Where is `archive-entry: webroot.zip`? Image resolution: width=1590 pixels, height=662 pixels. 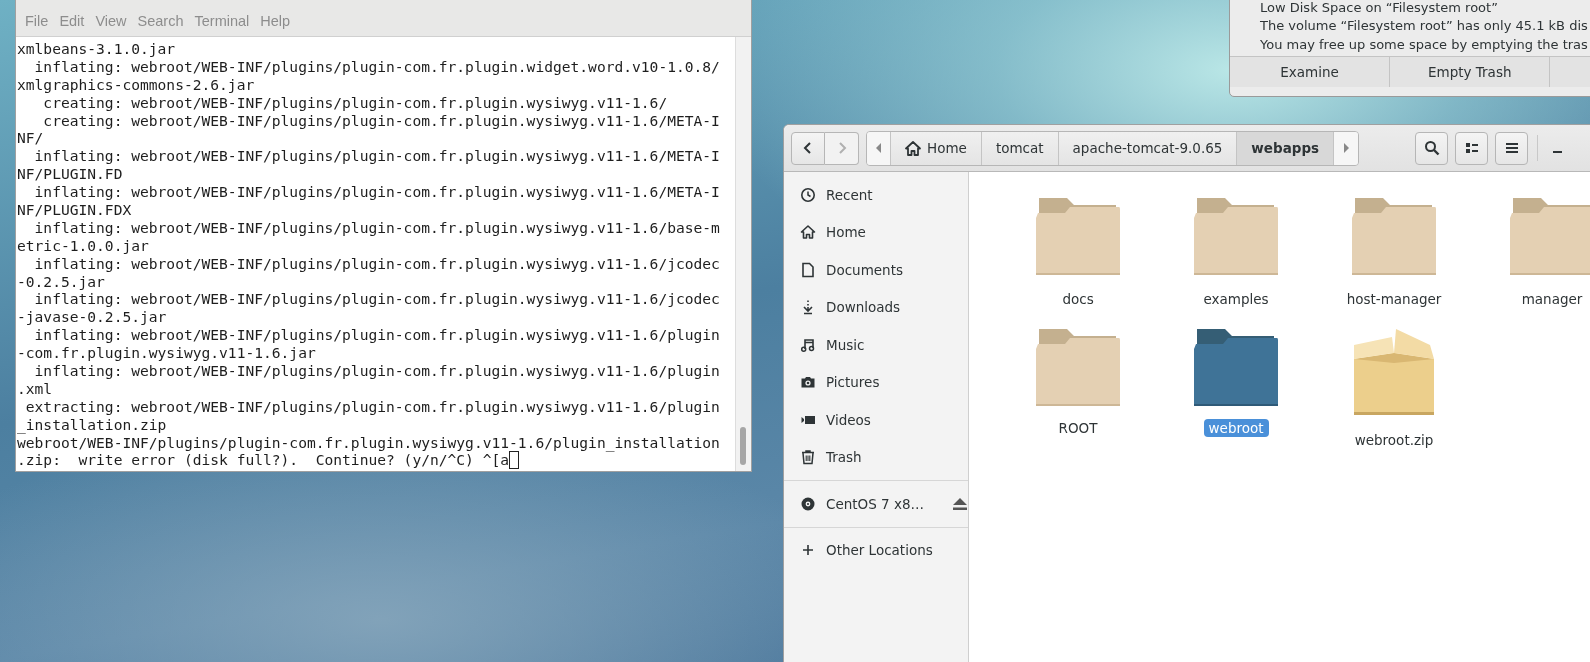 archive-entry: webroot.zip is located at coordinates (1394, 385).